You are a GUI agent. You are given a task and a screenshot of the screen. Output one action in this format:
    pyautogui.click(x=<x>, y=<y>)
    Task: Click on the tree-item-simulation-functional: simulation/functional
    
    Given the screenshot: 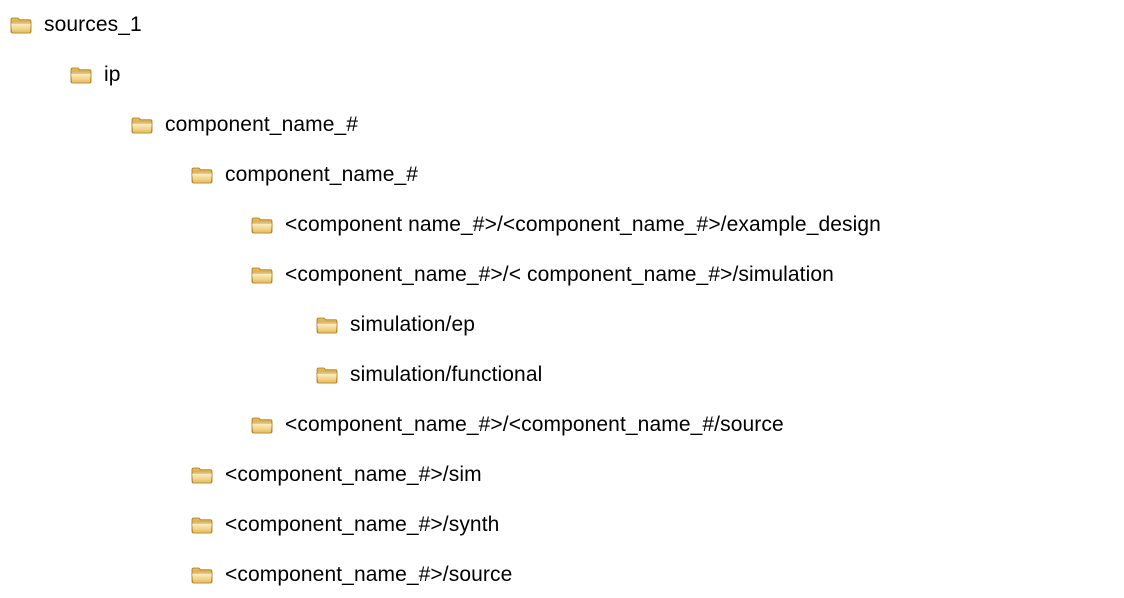 What is the action you would take?
    pyautogui.click(x=429, y=375)
    